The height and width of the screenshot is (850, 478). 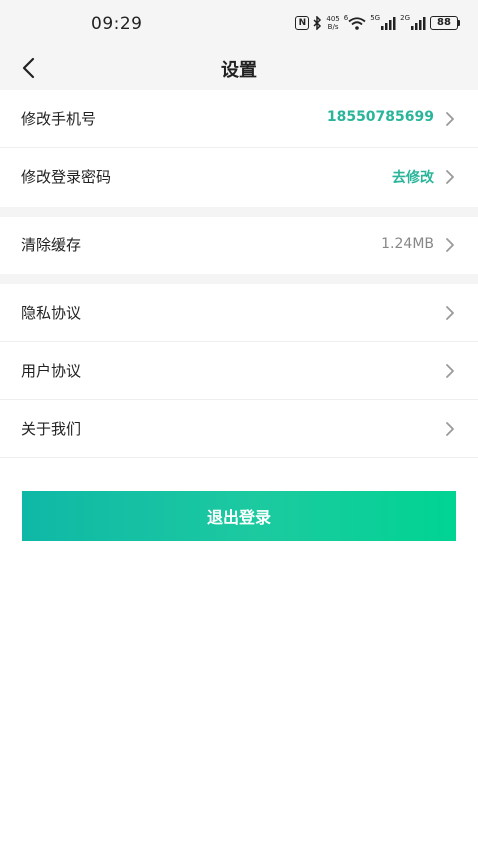 What do you see at coordinates (239, 313) in the screenshot?
I see `privacy-policy-row: 隐私协议` at bounding box center [239, 313].